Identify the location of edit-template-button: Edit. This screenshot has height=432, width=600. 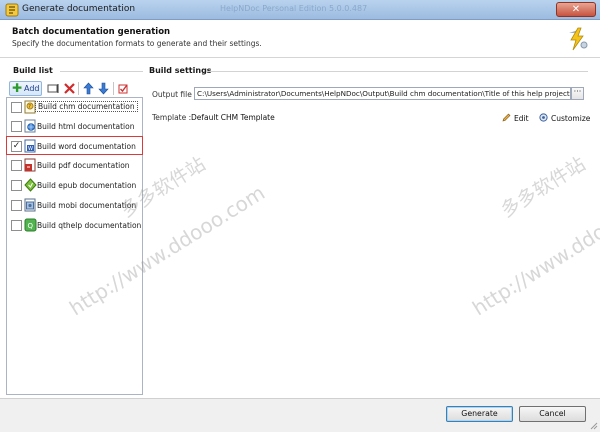
(515, 118).